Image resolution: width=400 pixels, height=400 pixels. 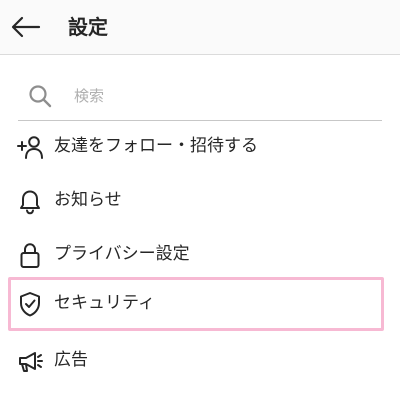 I want to click on add-person-icon, so click(x=30, y=147).